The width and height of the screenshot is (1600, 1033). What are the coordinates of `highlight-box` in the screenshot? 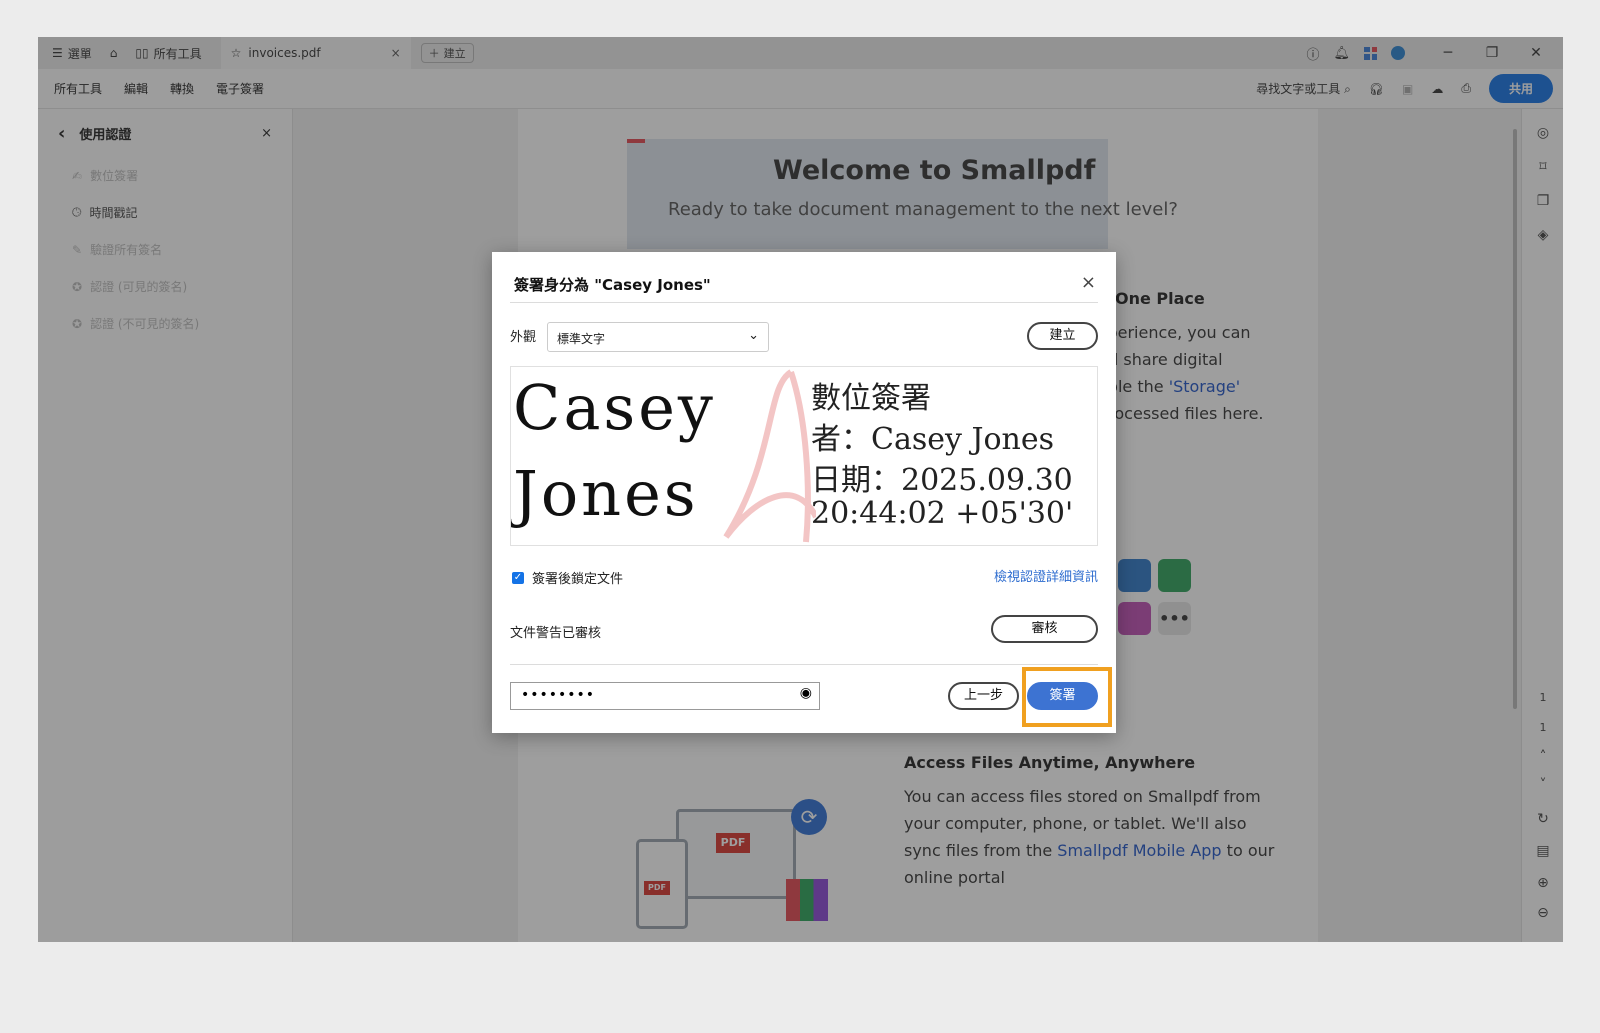 It's located at (1067, 697).